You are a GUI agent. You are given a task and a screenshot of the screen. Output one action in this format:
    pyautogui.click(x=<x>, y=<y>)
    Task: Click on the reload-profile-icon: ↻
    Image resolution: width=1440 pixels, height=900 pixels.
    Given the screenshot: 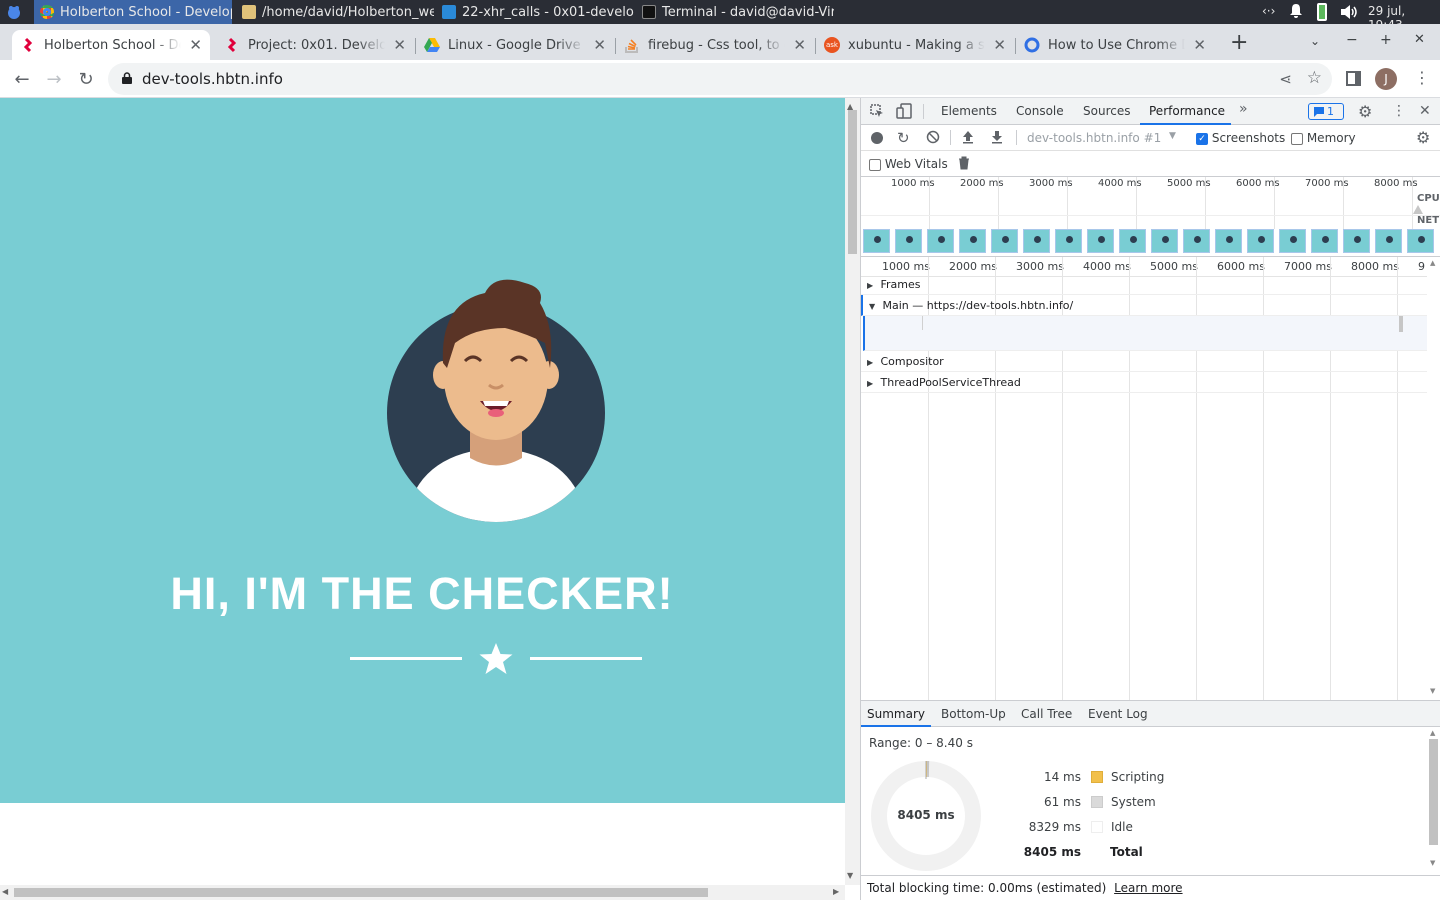 What is the action you would take?
    pyautogui.click(x=903, y=138)
    